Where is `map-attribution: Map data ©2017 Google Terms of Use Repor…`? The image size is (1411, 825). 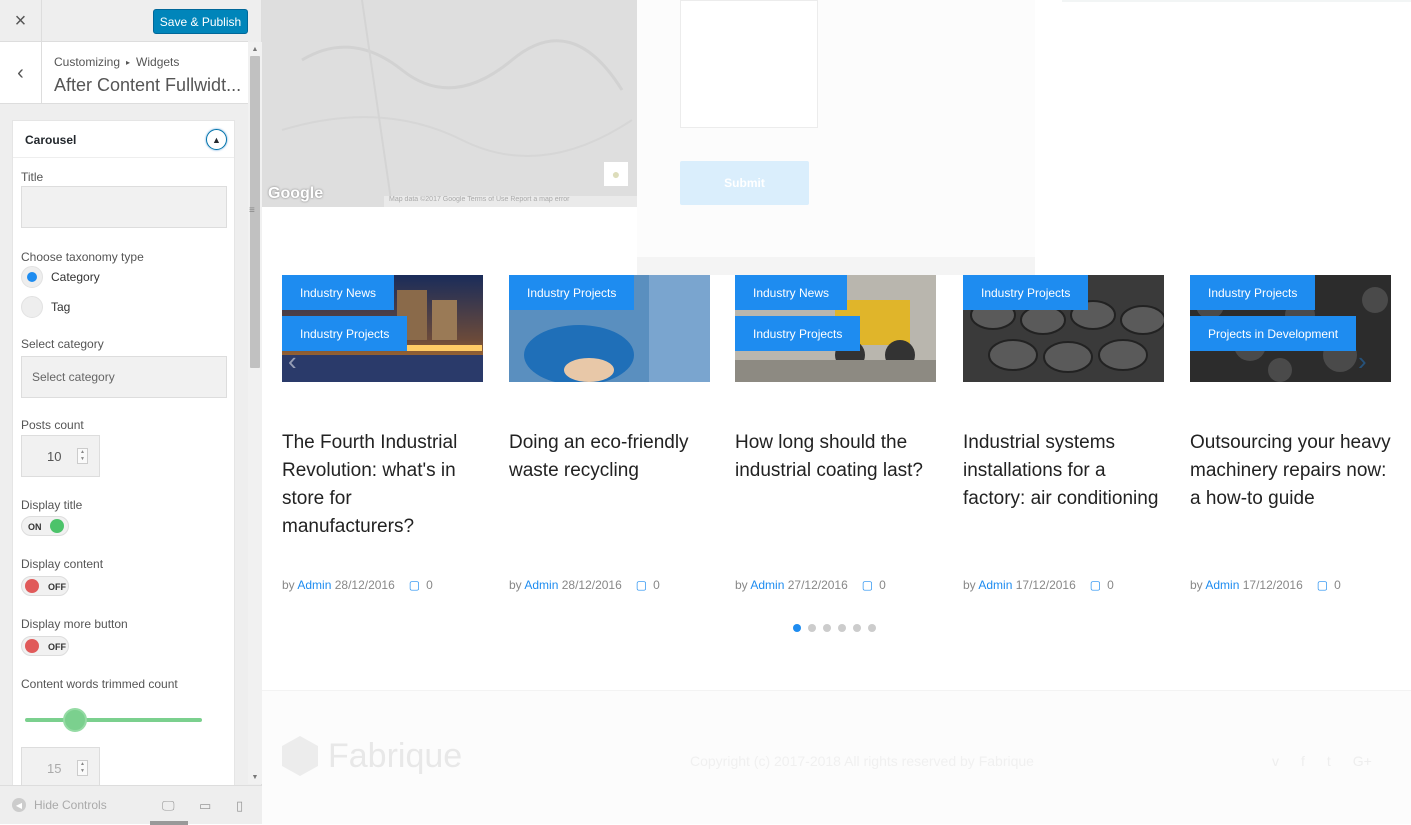 map-attribution: Map data ©2017 Google Terms of Use Repor… is located at coordinates (510, 201).